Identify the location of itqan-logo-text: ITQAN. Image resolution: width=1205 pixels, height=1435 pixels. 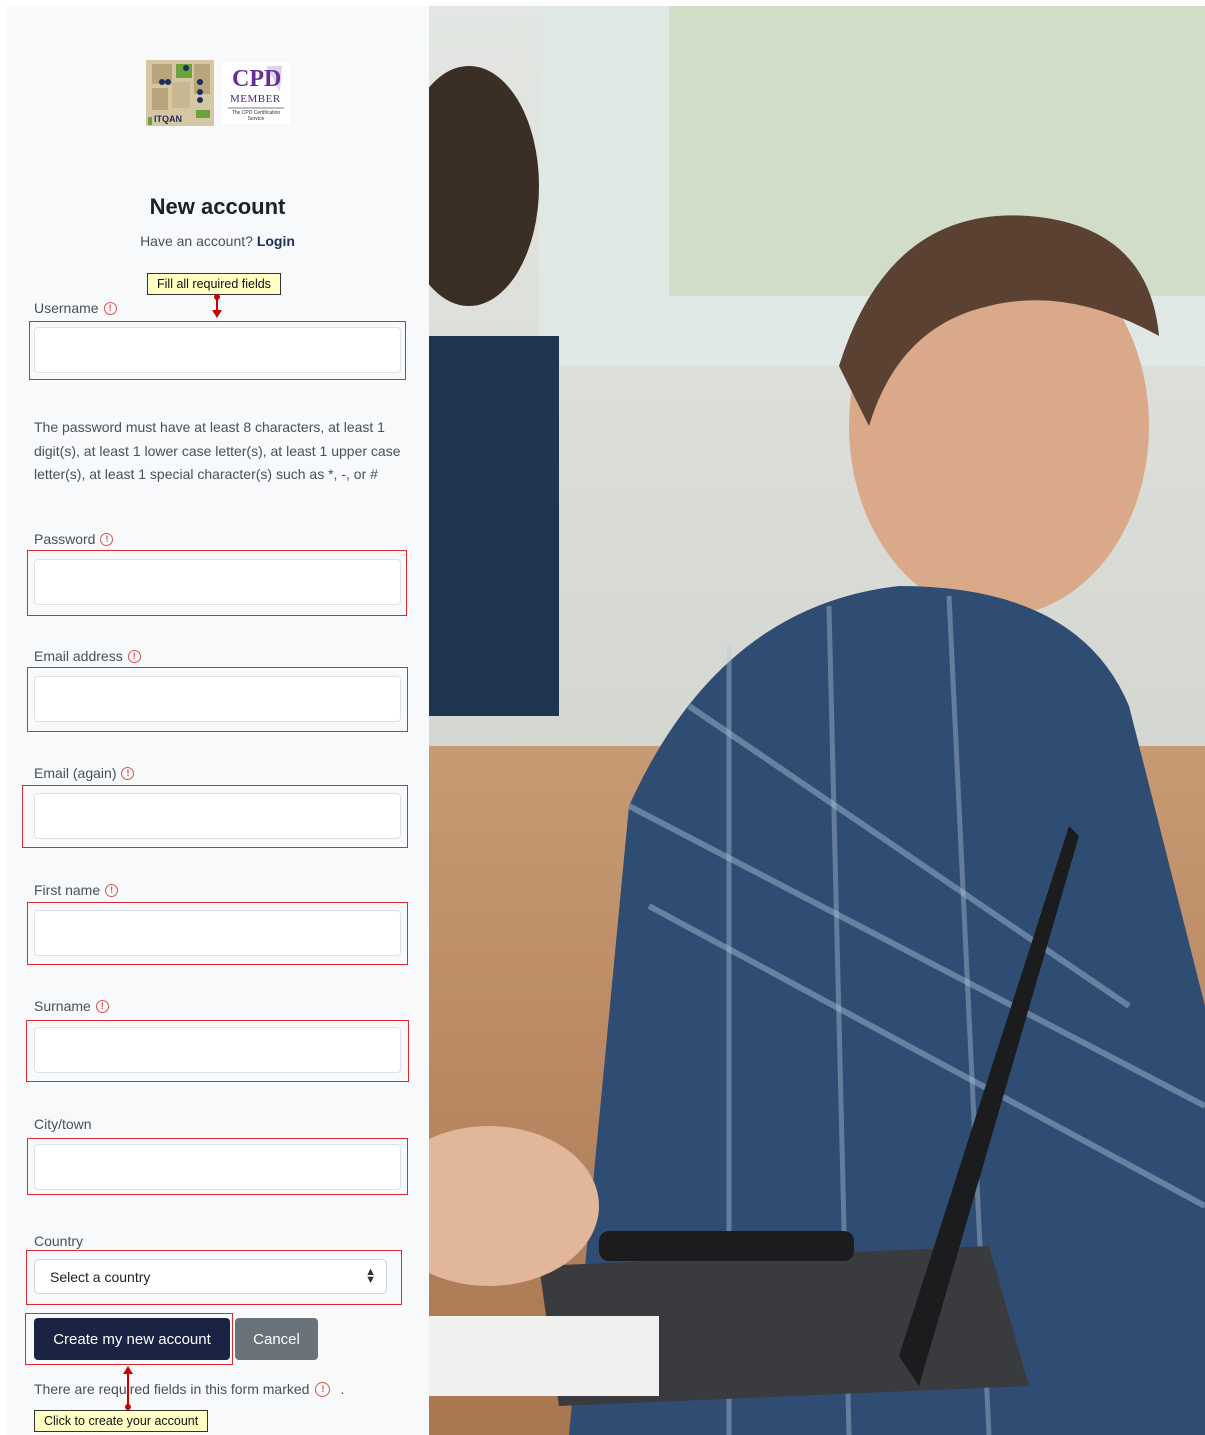
(168, 119).